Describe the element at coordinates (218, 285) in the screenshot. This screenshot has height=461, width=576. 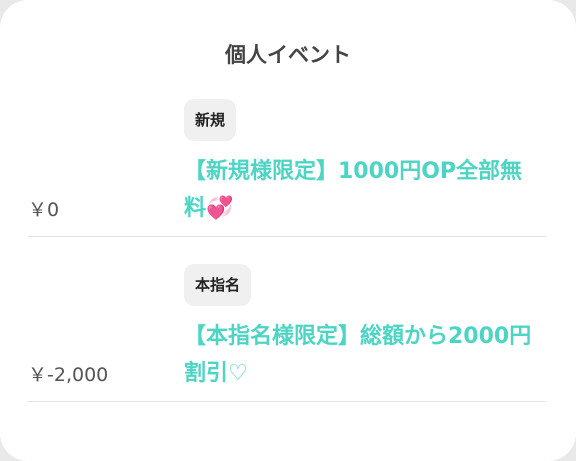
I see `event-badge: 本指名` at that location.